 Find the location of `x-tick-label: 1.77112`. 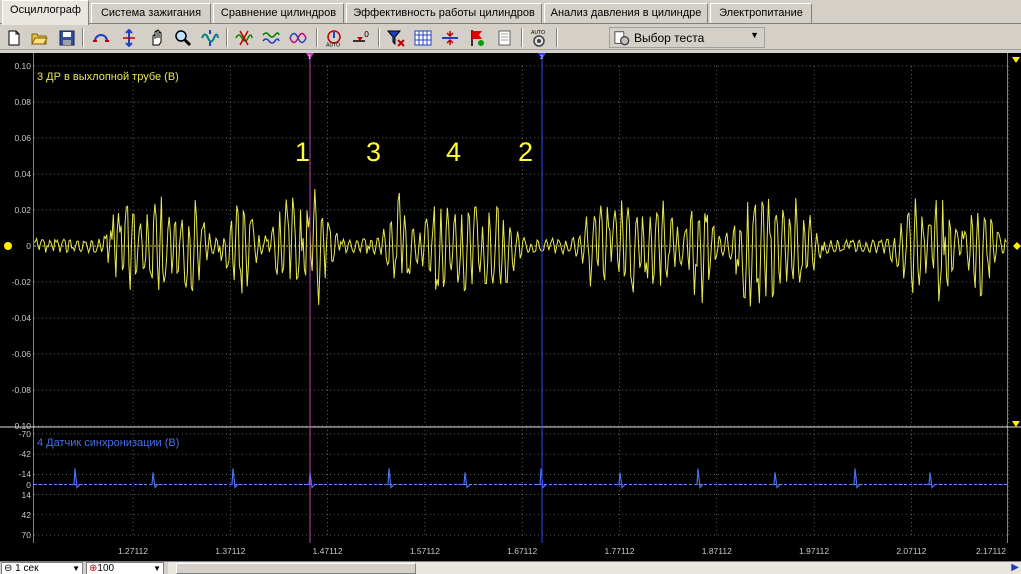

x-tick-label: 1.77112 is located at coordinates (619, 551).